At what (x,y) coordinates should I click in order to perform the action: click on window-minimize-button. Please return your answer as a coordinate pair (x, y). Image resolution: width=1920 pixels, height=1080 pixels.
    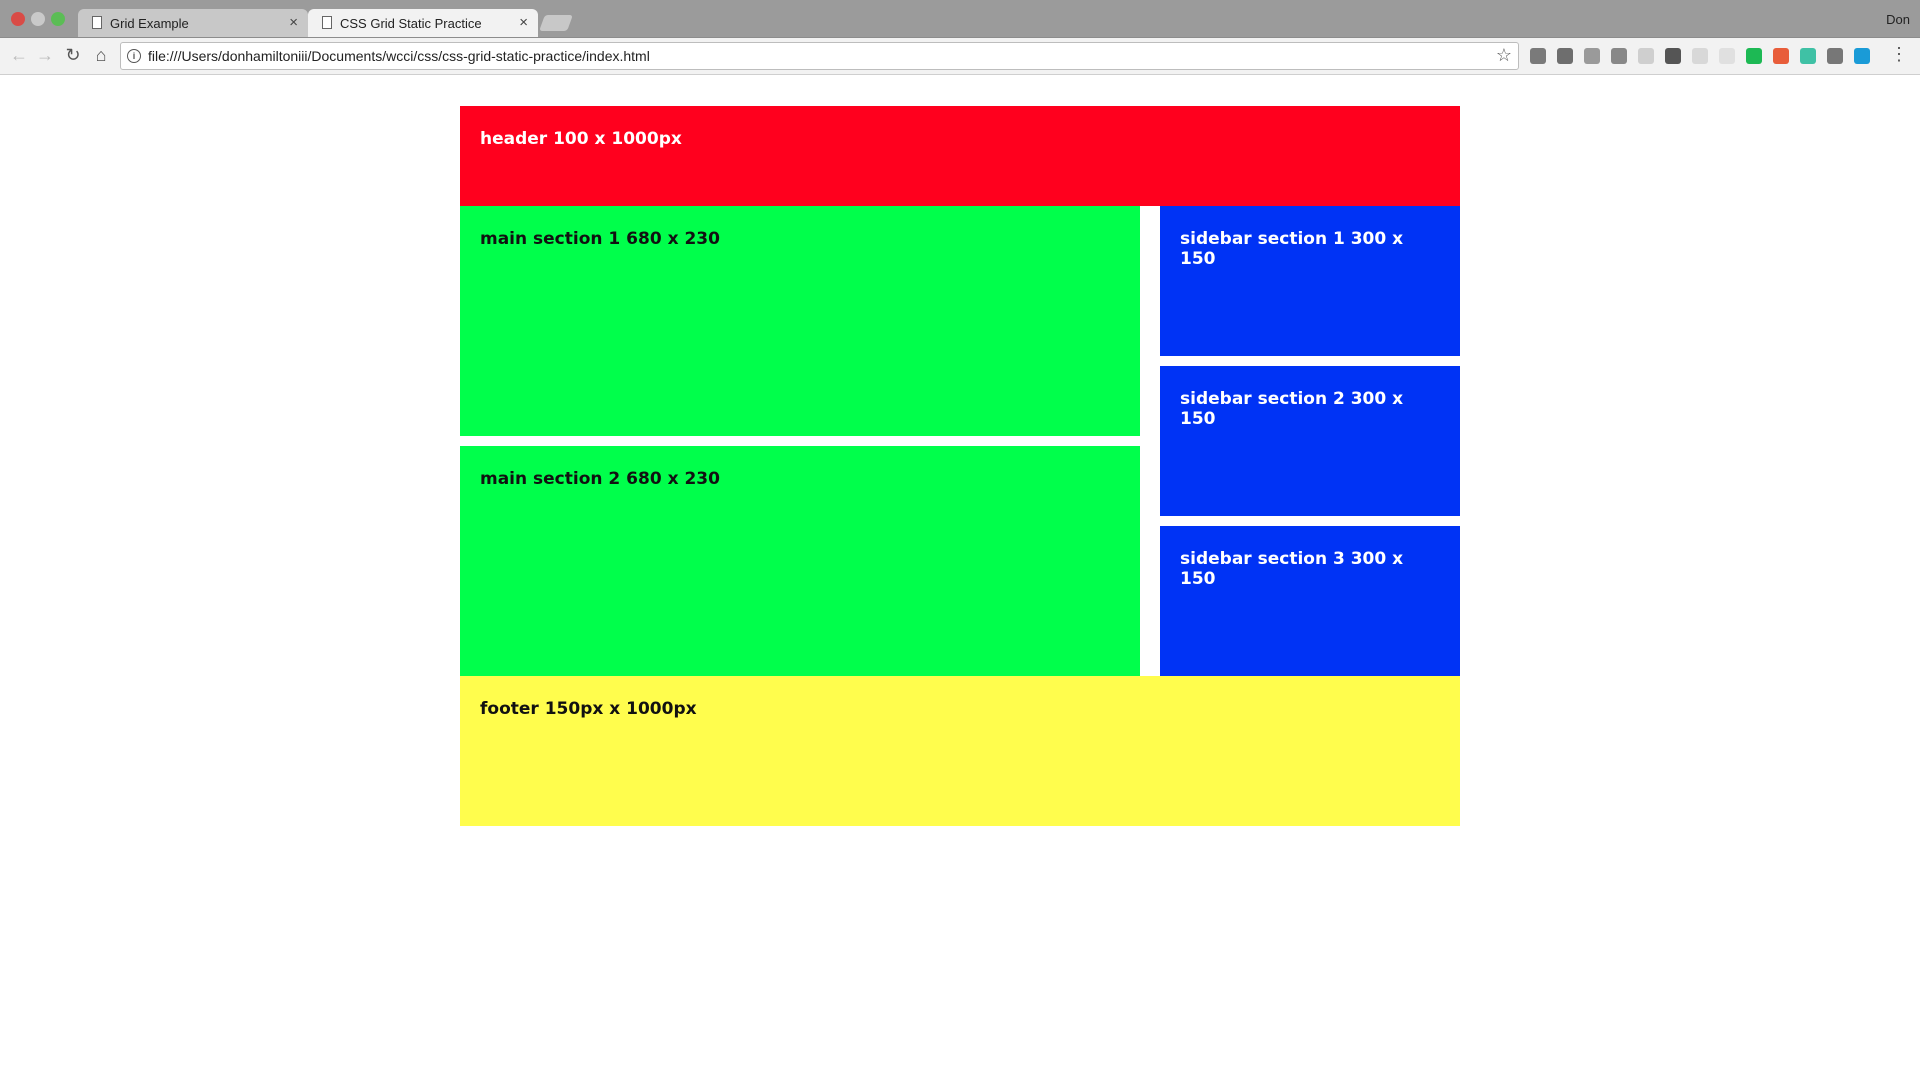
    Looking at the image, I should click on (38, 19).